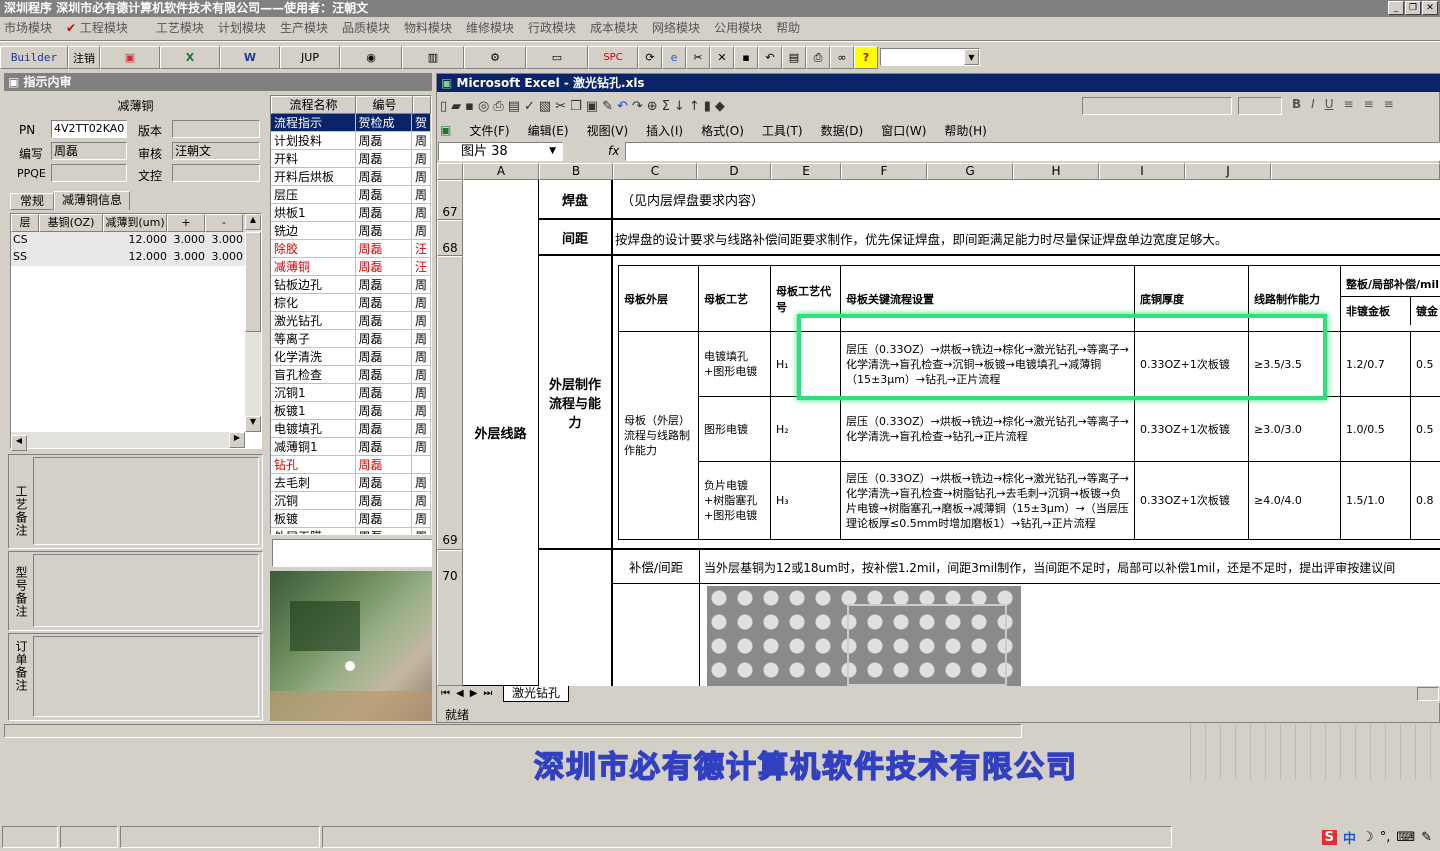 Image resolution: width=1440 pixels, height=851 pixels. What do you see at coordinates (190, 57) in the screenshot?
I see `excel-button: X` at bounding box center [190, 57].